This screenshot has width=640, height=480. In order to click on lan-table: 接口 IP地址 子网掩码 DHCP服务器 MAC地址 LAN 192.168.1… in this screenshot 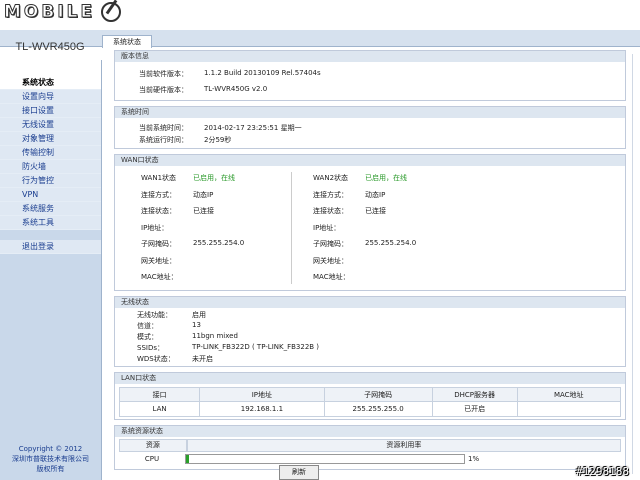, I will do `click(370, 402)`.